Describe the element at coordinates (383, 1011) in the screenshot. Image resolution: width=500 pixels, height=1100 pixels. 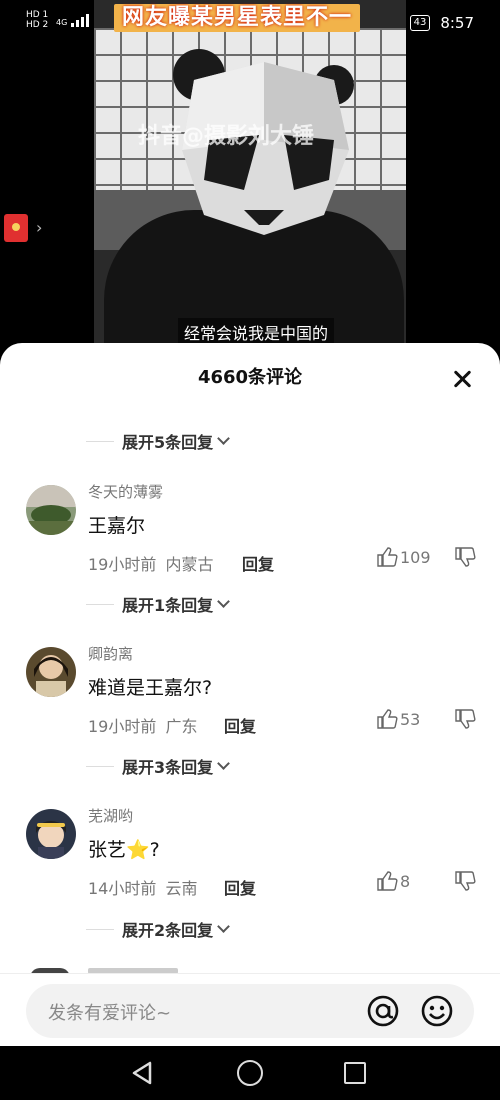
I see `mention-icon` at that location.